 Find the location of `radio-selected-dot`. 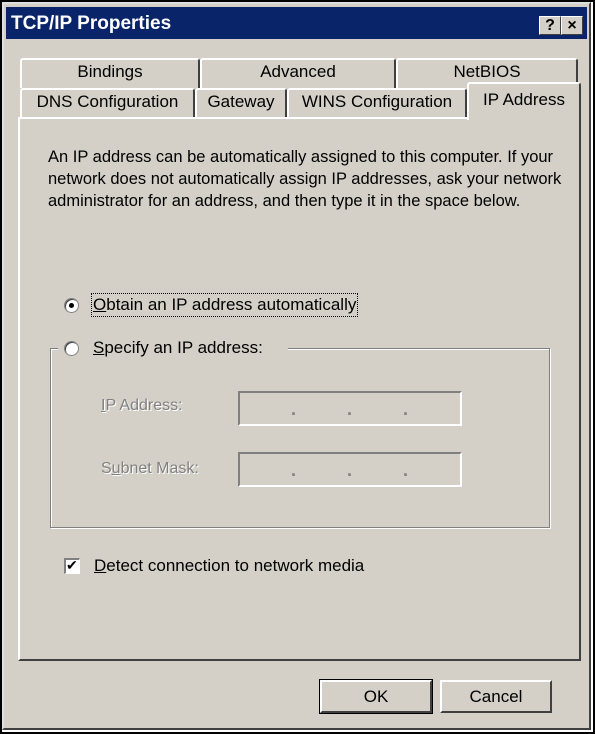

radio-selected-dot is located at coordinates (71, 305).